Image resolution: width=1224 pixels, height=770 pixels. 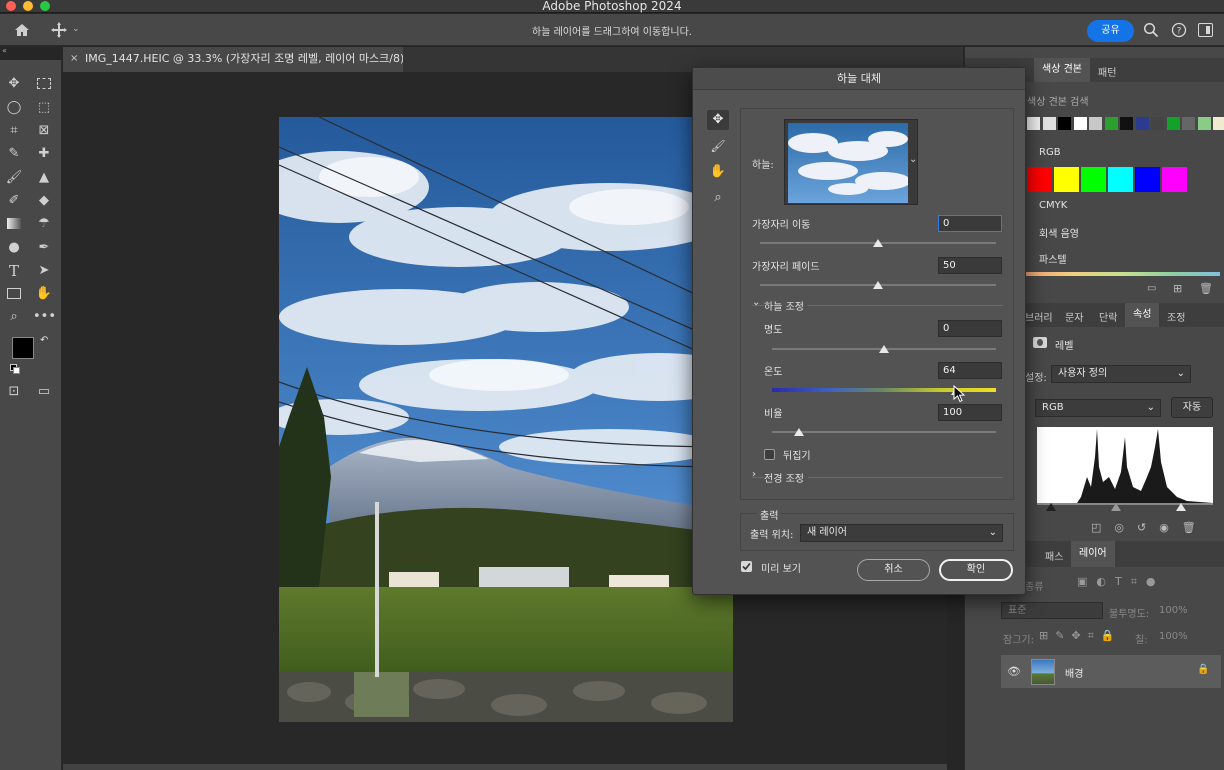 I want to click on marquee-tool-icon, so click(x=44, y=84).